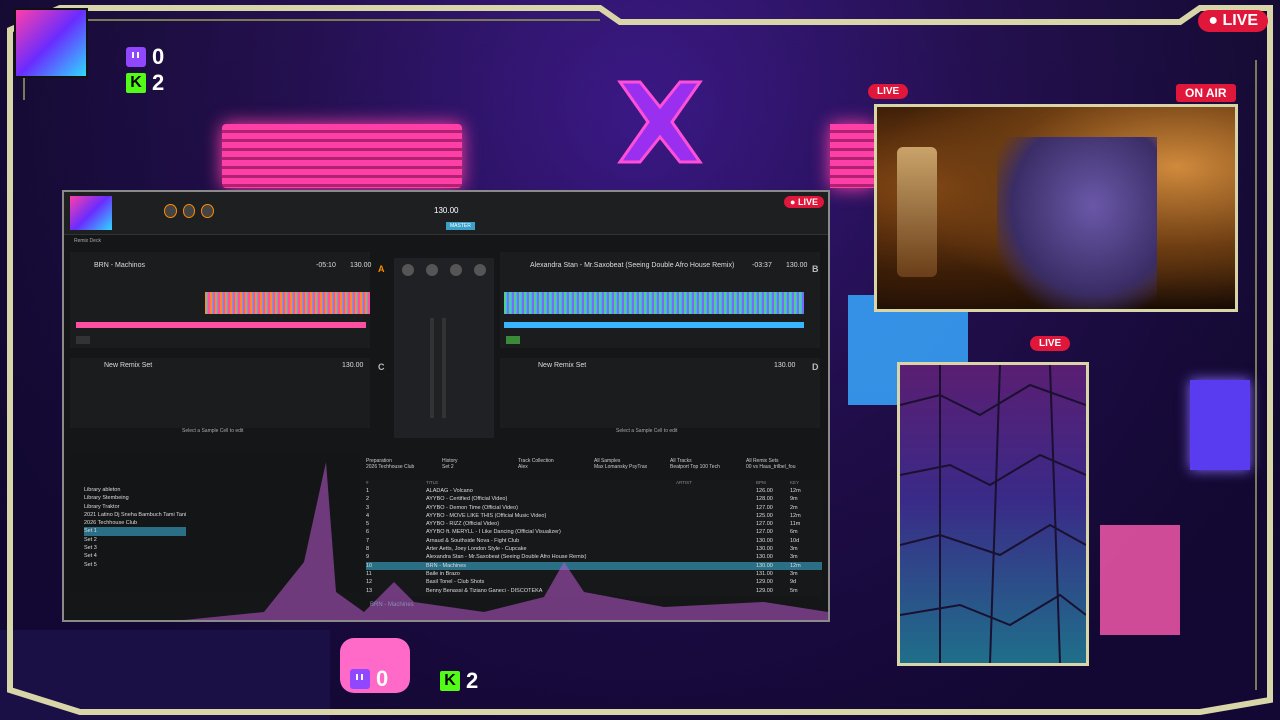 The width and height of the screenshot is (1280, 720). Describe the element at coordinates (342, 156) in the screenshot. I see `neon-sign-left` at that location.